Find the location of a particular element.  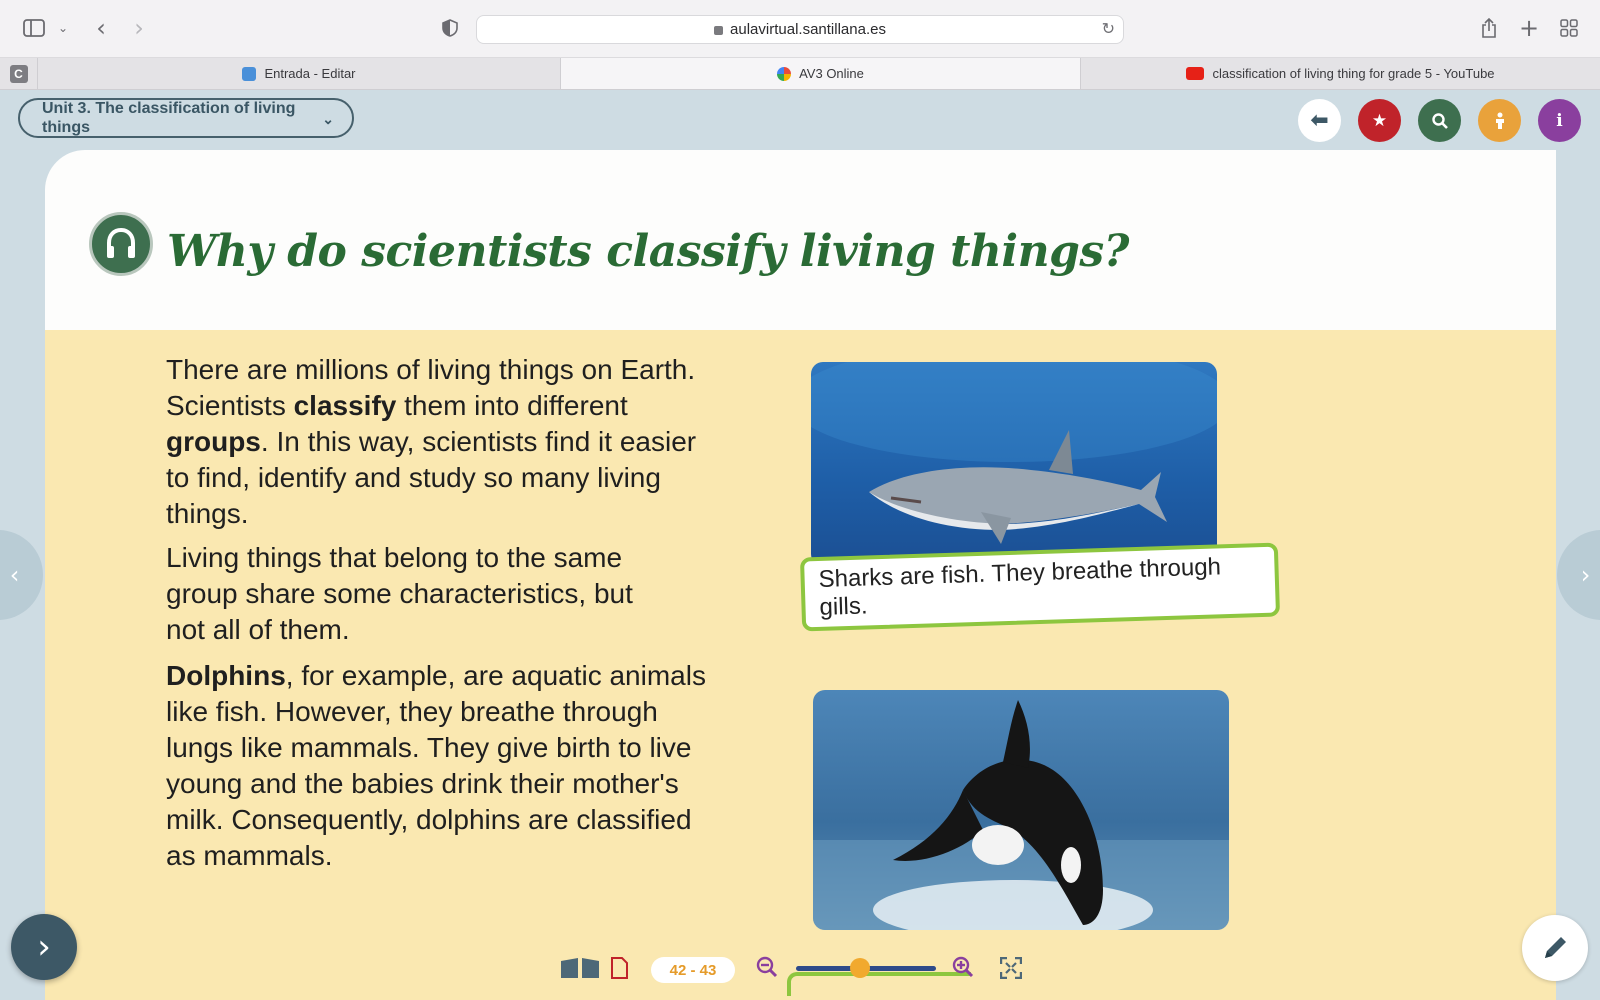

zoom-in-icon is located at coordinates (963, 969).